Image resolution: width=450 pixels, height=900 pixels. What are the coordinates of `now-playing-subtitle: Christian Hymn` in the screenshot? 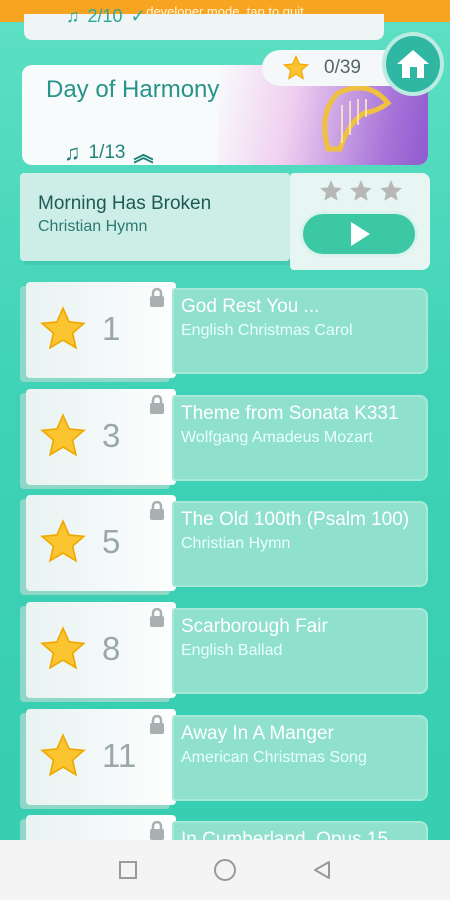 It's located at (93, 226).